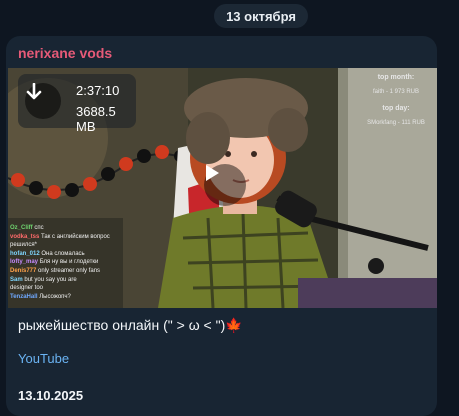 This screenshot has height=416, width=459. I want to click on download-arrow-icon, so click(34, 91).